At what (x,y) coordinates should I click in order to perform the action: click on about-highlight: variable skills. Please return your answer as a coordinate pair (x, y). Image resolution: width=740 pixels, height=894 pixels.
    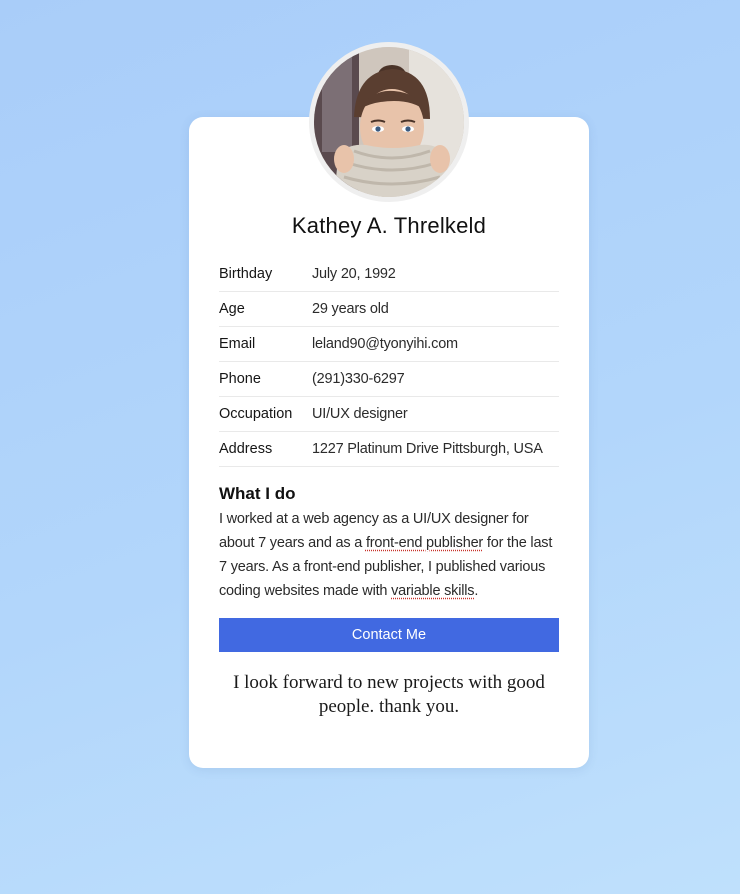
    Looking at the image, I should click on (433, 591).